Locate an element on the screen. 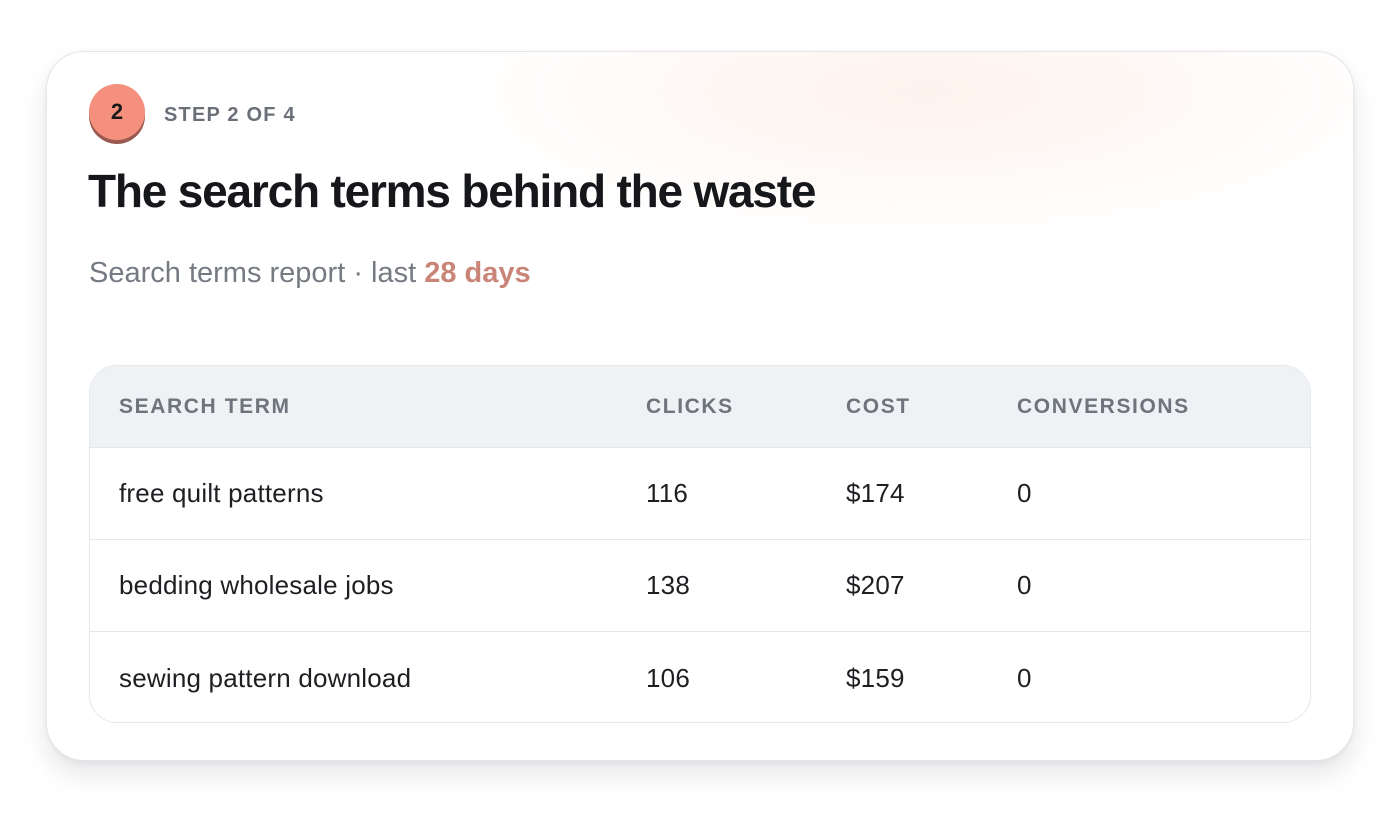  clicks-cell: 138 is located at coordinates (668, 585).